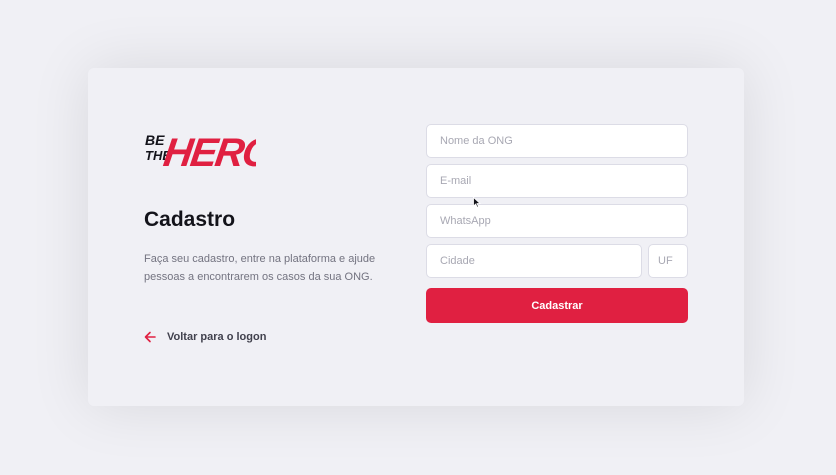  I want to click on back-to-logon-link: Voltar para o logon, so click(205, 337).